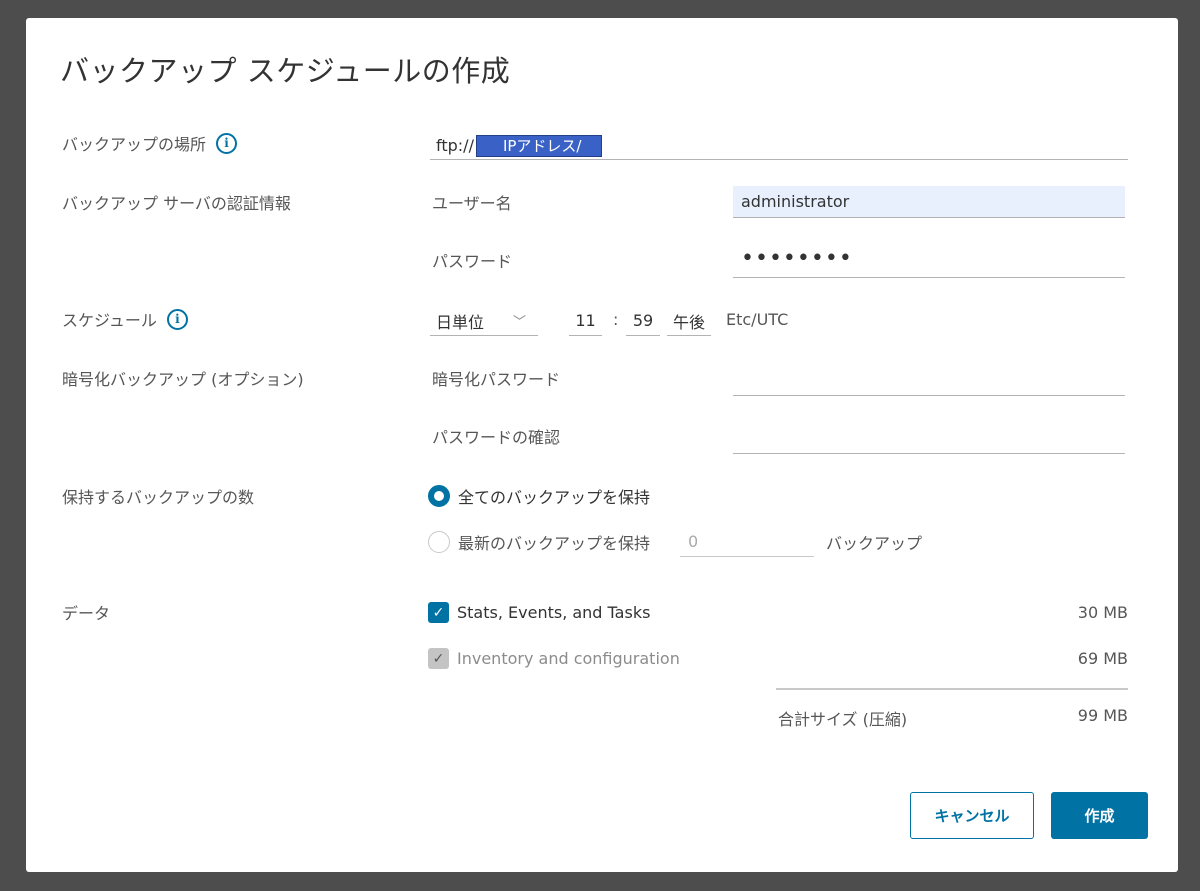 Image resolution: width=1200 pixels, height=891 pixels. What do you see at coordinates (455, 145) in the screenshot?
I see `url-prefix: ftp://` at bounding box center [455, 145].